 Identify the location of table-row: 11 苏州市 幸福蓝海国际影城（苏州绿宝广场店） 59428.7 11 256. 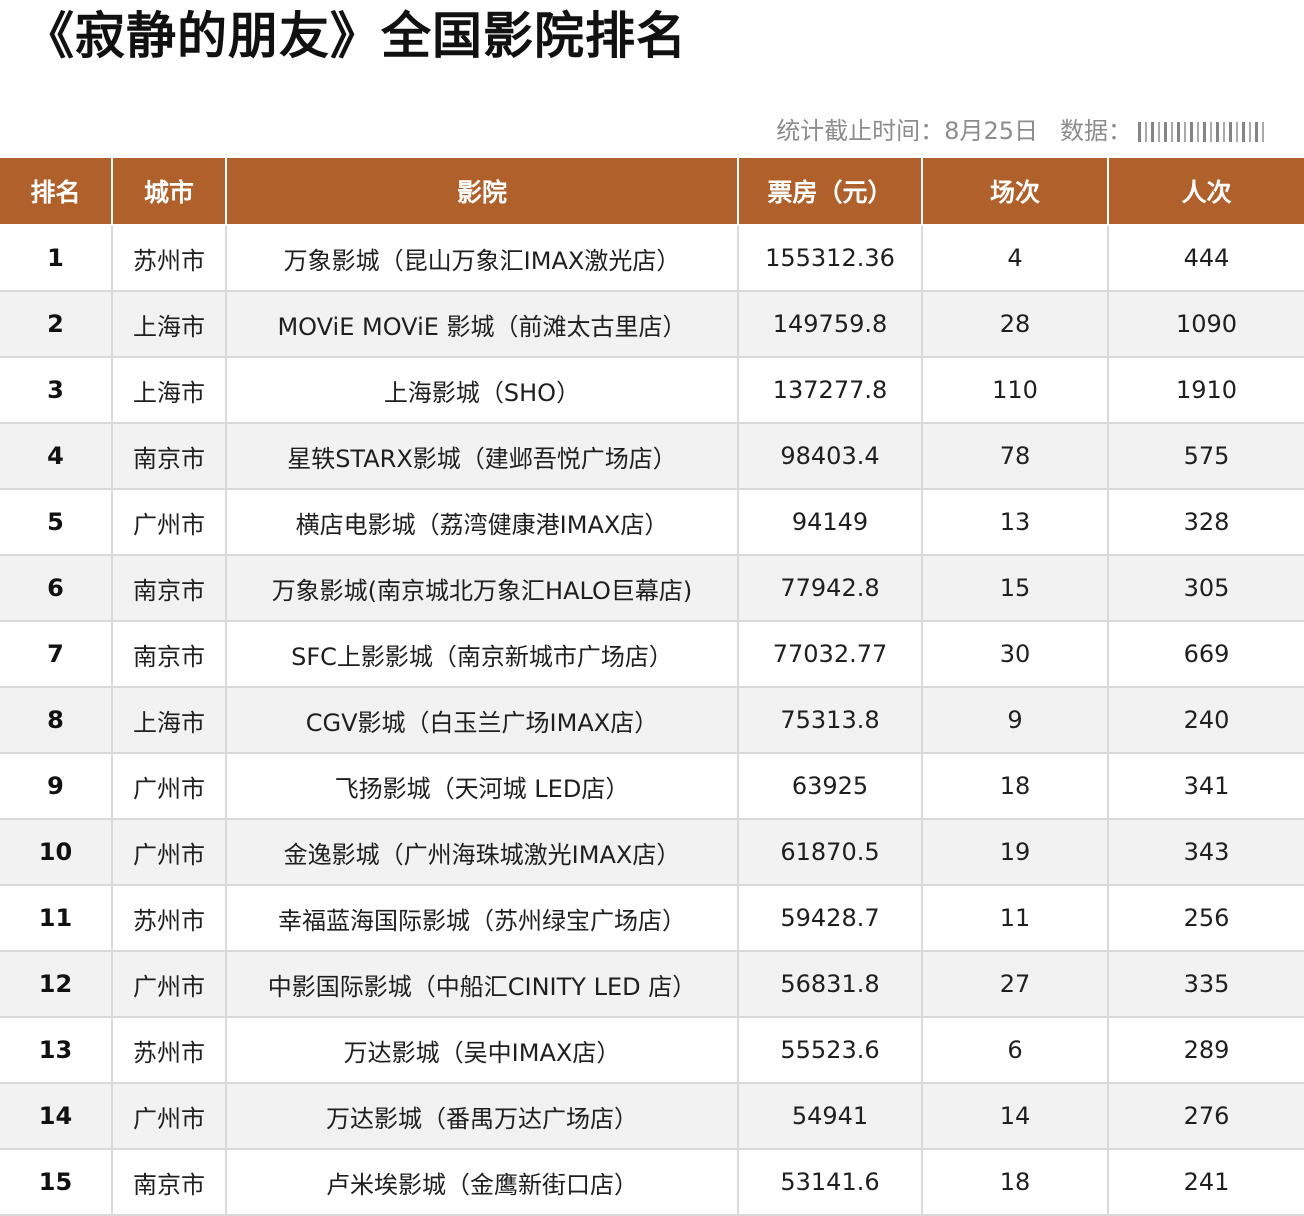
(652, 918).